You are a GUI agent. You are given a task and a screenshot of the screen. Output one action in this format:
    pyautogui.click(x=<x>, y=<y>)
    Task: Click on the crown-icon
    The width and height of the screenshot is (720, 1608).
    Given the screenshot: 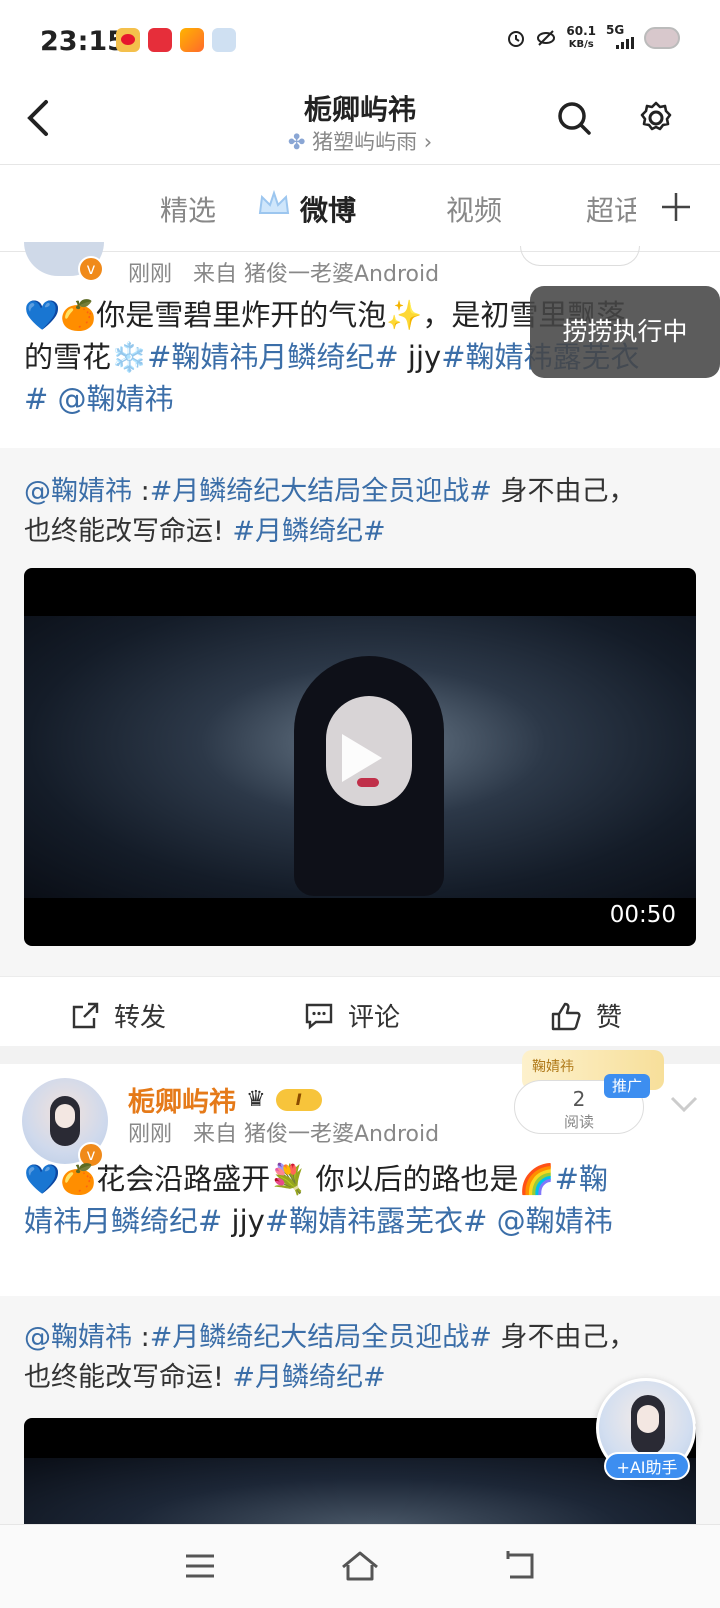 What is the action you would take?
    pyautogui.click(x=274, y=205)
    